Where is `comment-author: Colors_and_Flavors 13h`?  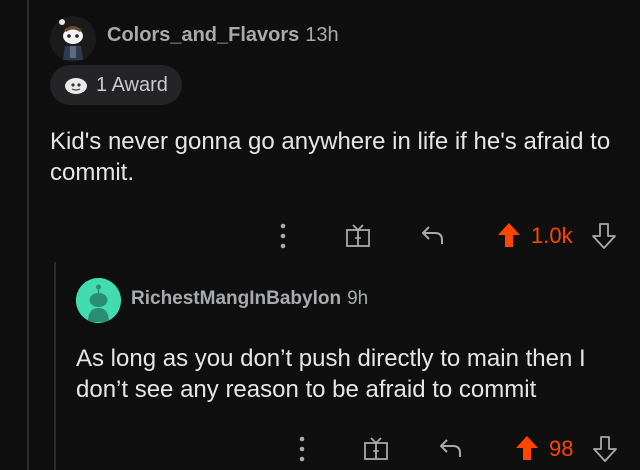 comment-author: Colors_and_Flavors 13h is located at coordinates (223, 35).